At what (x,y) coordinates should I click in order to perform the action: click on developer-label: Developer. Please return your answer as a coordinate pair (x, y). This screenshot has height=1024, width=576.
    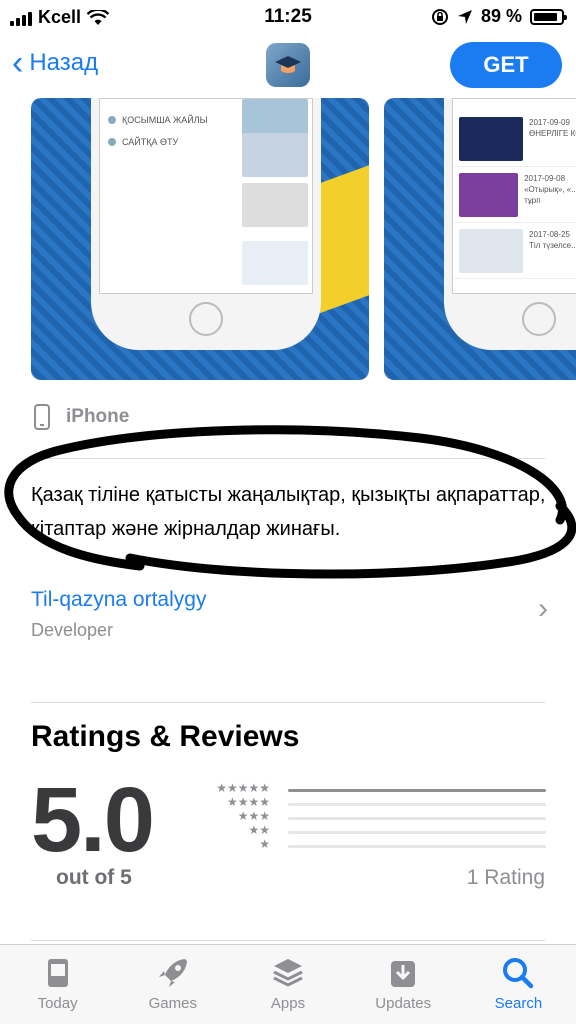
    Looking at the image, I should click on (72, 630).